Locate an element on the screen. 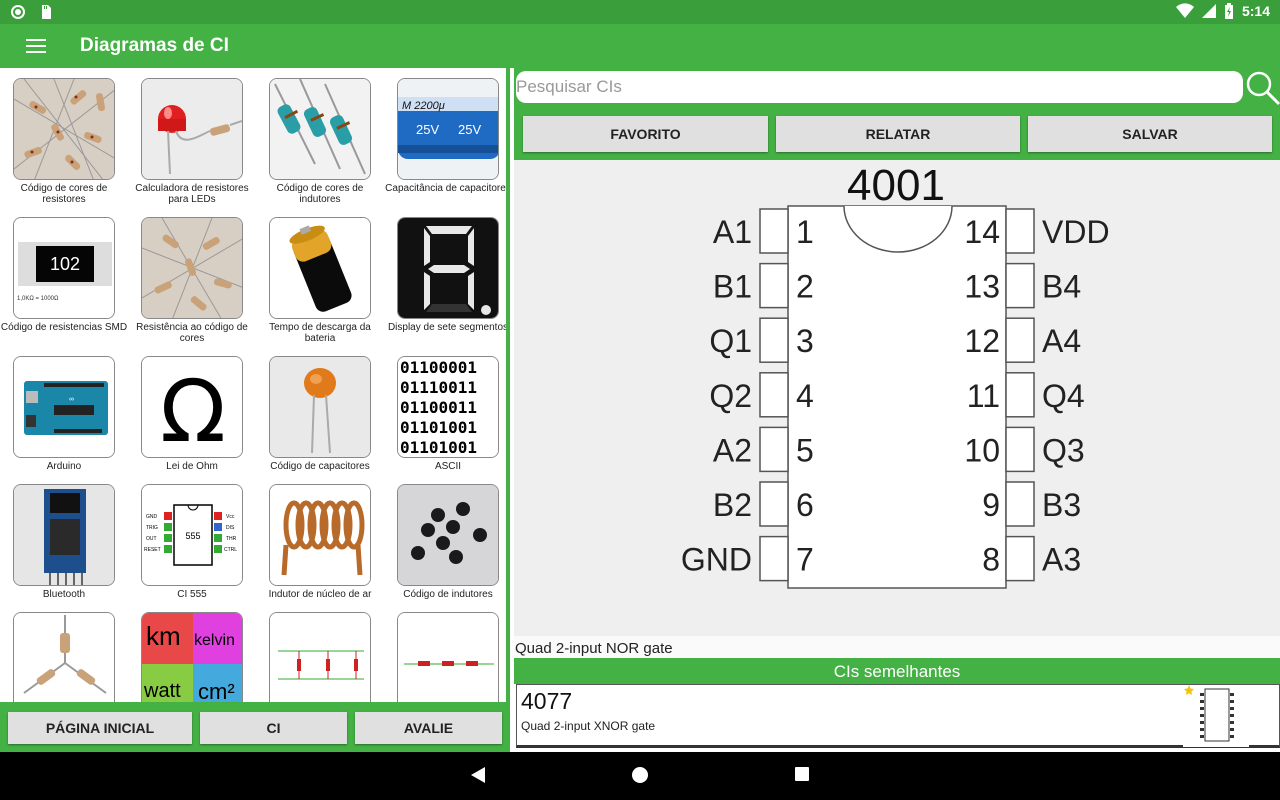 This screenshot has height=800, width=1280. tile-unit-converter: km kelvin watt cm² is located at coordinates (192, 657).